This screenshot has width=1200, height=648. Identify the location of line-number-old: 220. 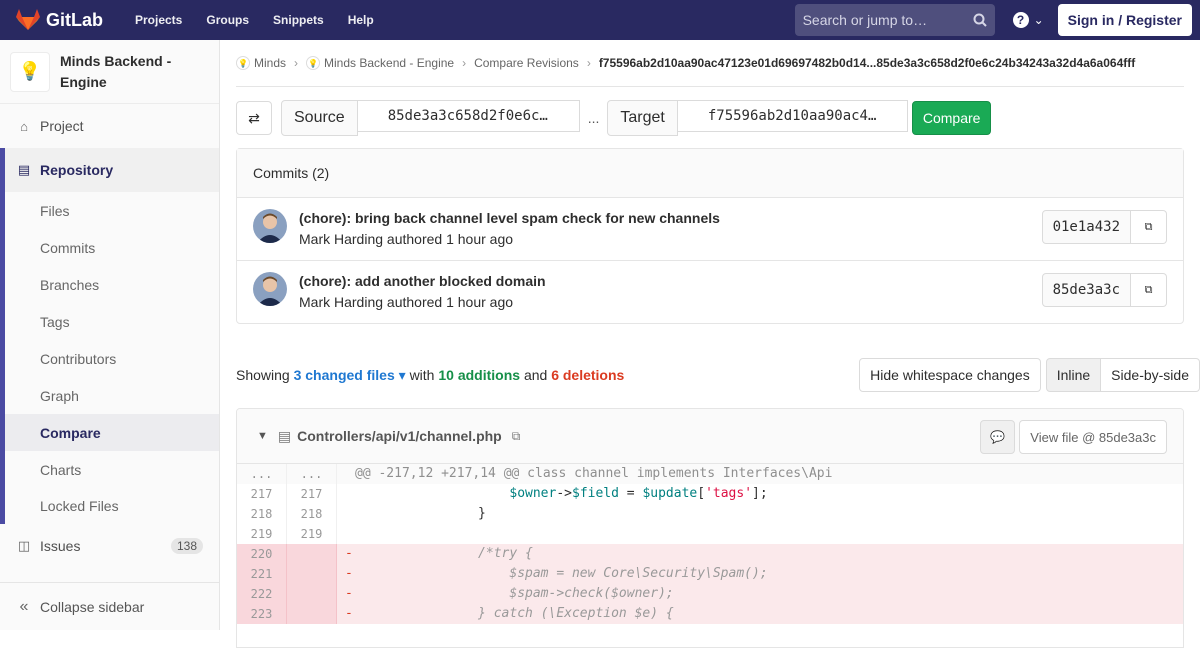
(262, 554).